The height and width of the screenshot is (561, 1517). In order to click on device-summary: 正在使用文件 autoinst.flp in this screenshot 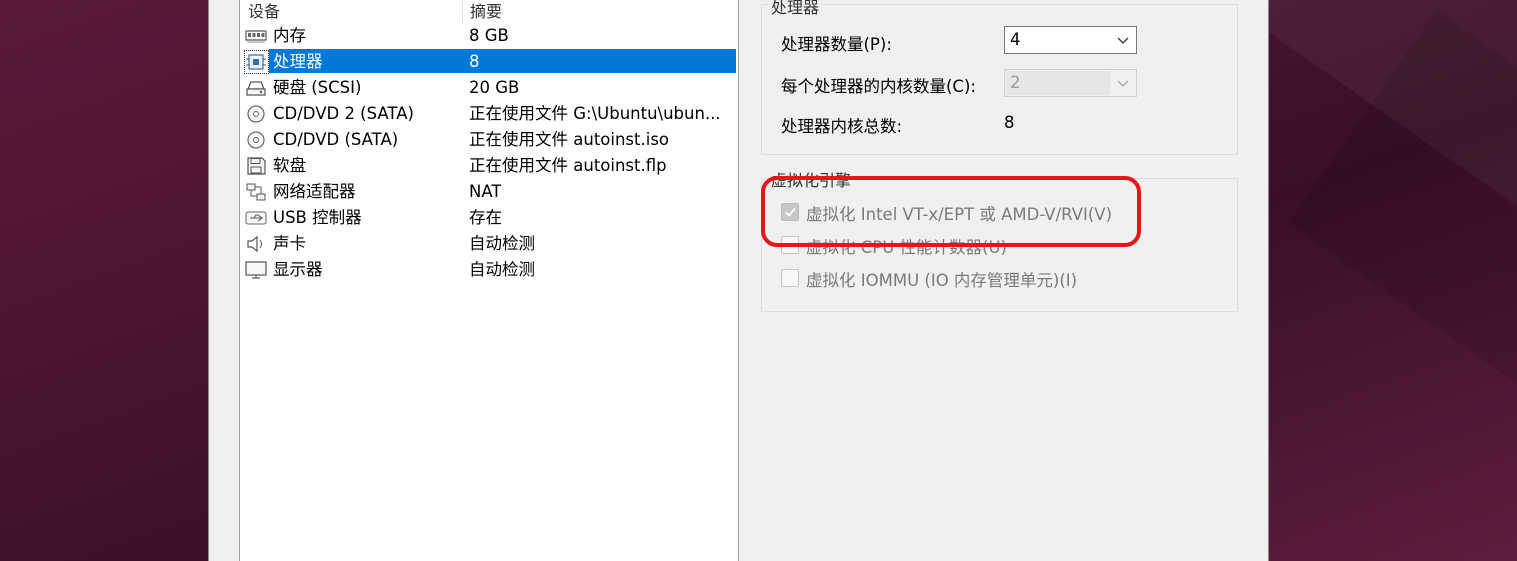, I will do `click(568, 165)`.